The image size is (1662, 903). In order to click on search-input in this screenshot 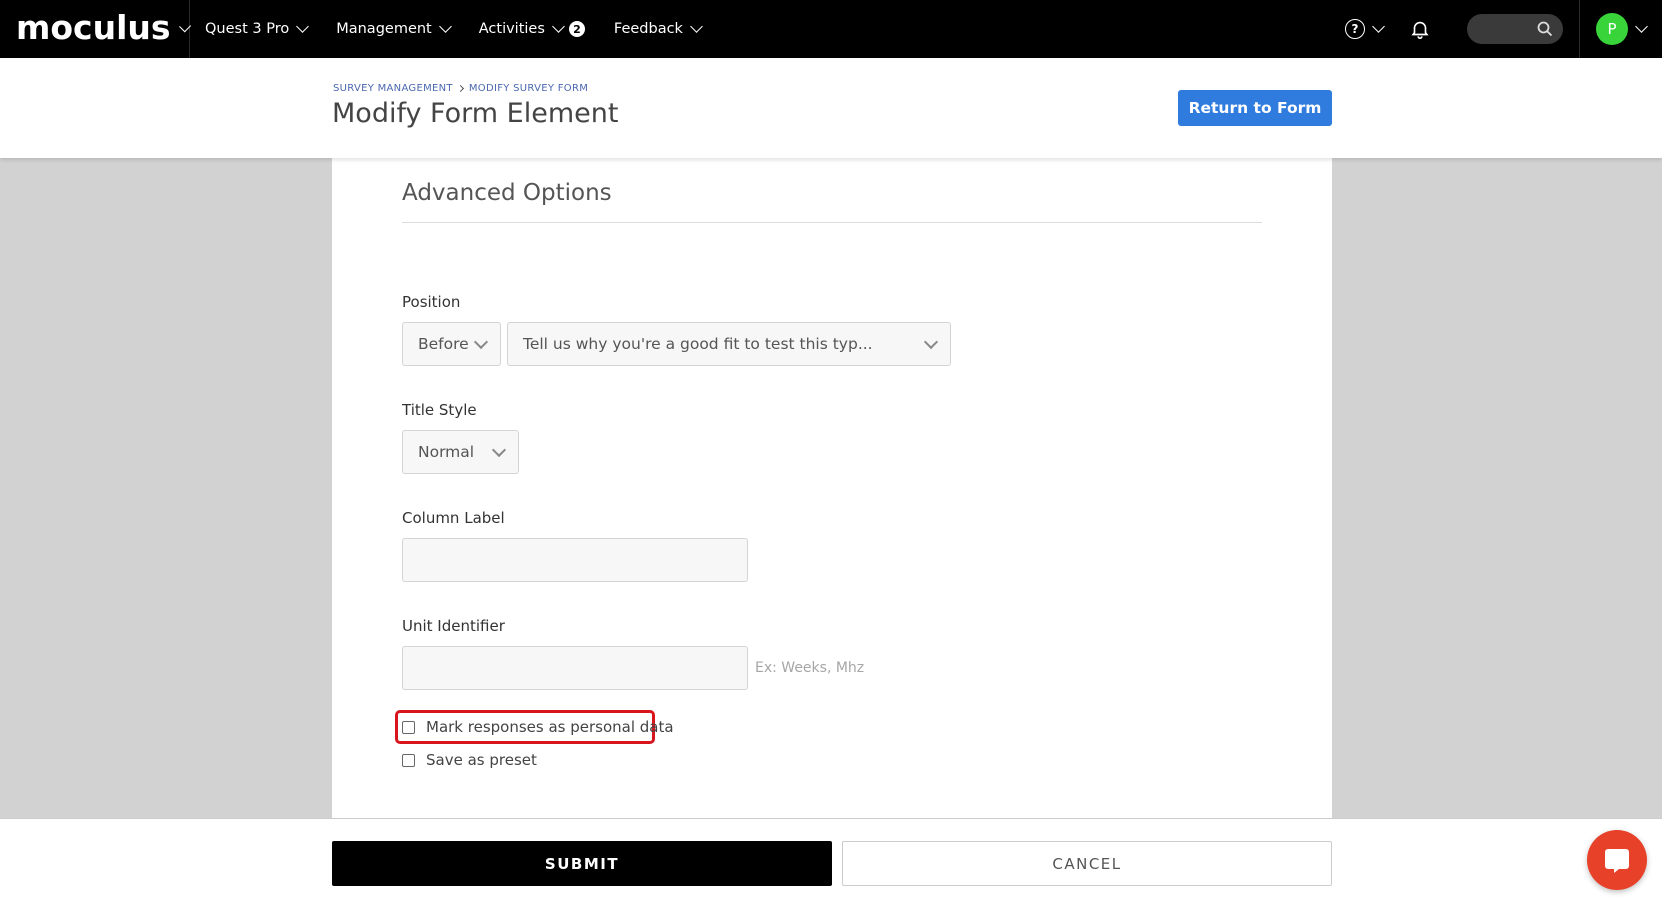, I will do `click(1515, 29)`.